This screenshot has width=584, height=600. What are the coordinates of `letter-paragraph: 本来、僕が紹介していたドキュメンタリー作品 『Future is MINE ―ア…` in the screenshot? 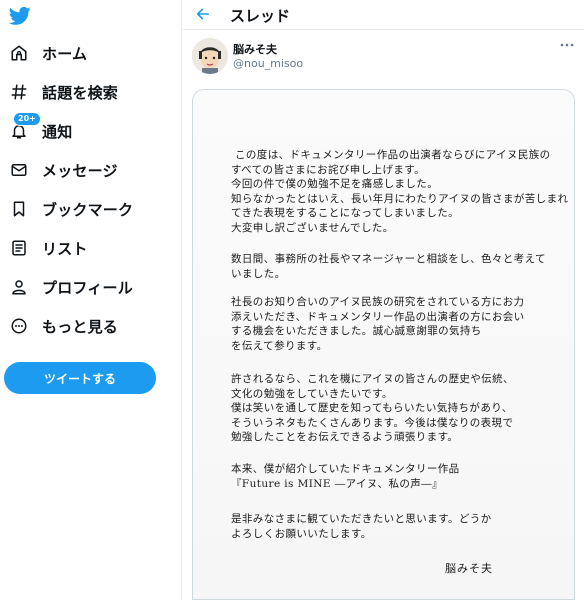 It's located at (396, 476).